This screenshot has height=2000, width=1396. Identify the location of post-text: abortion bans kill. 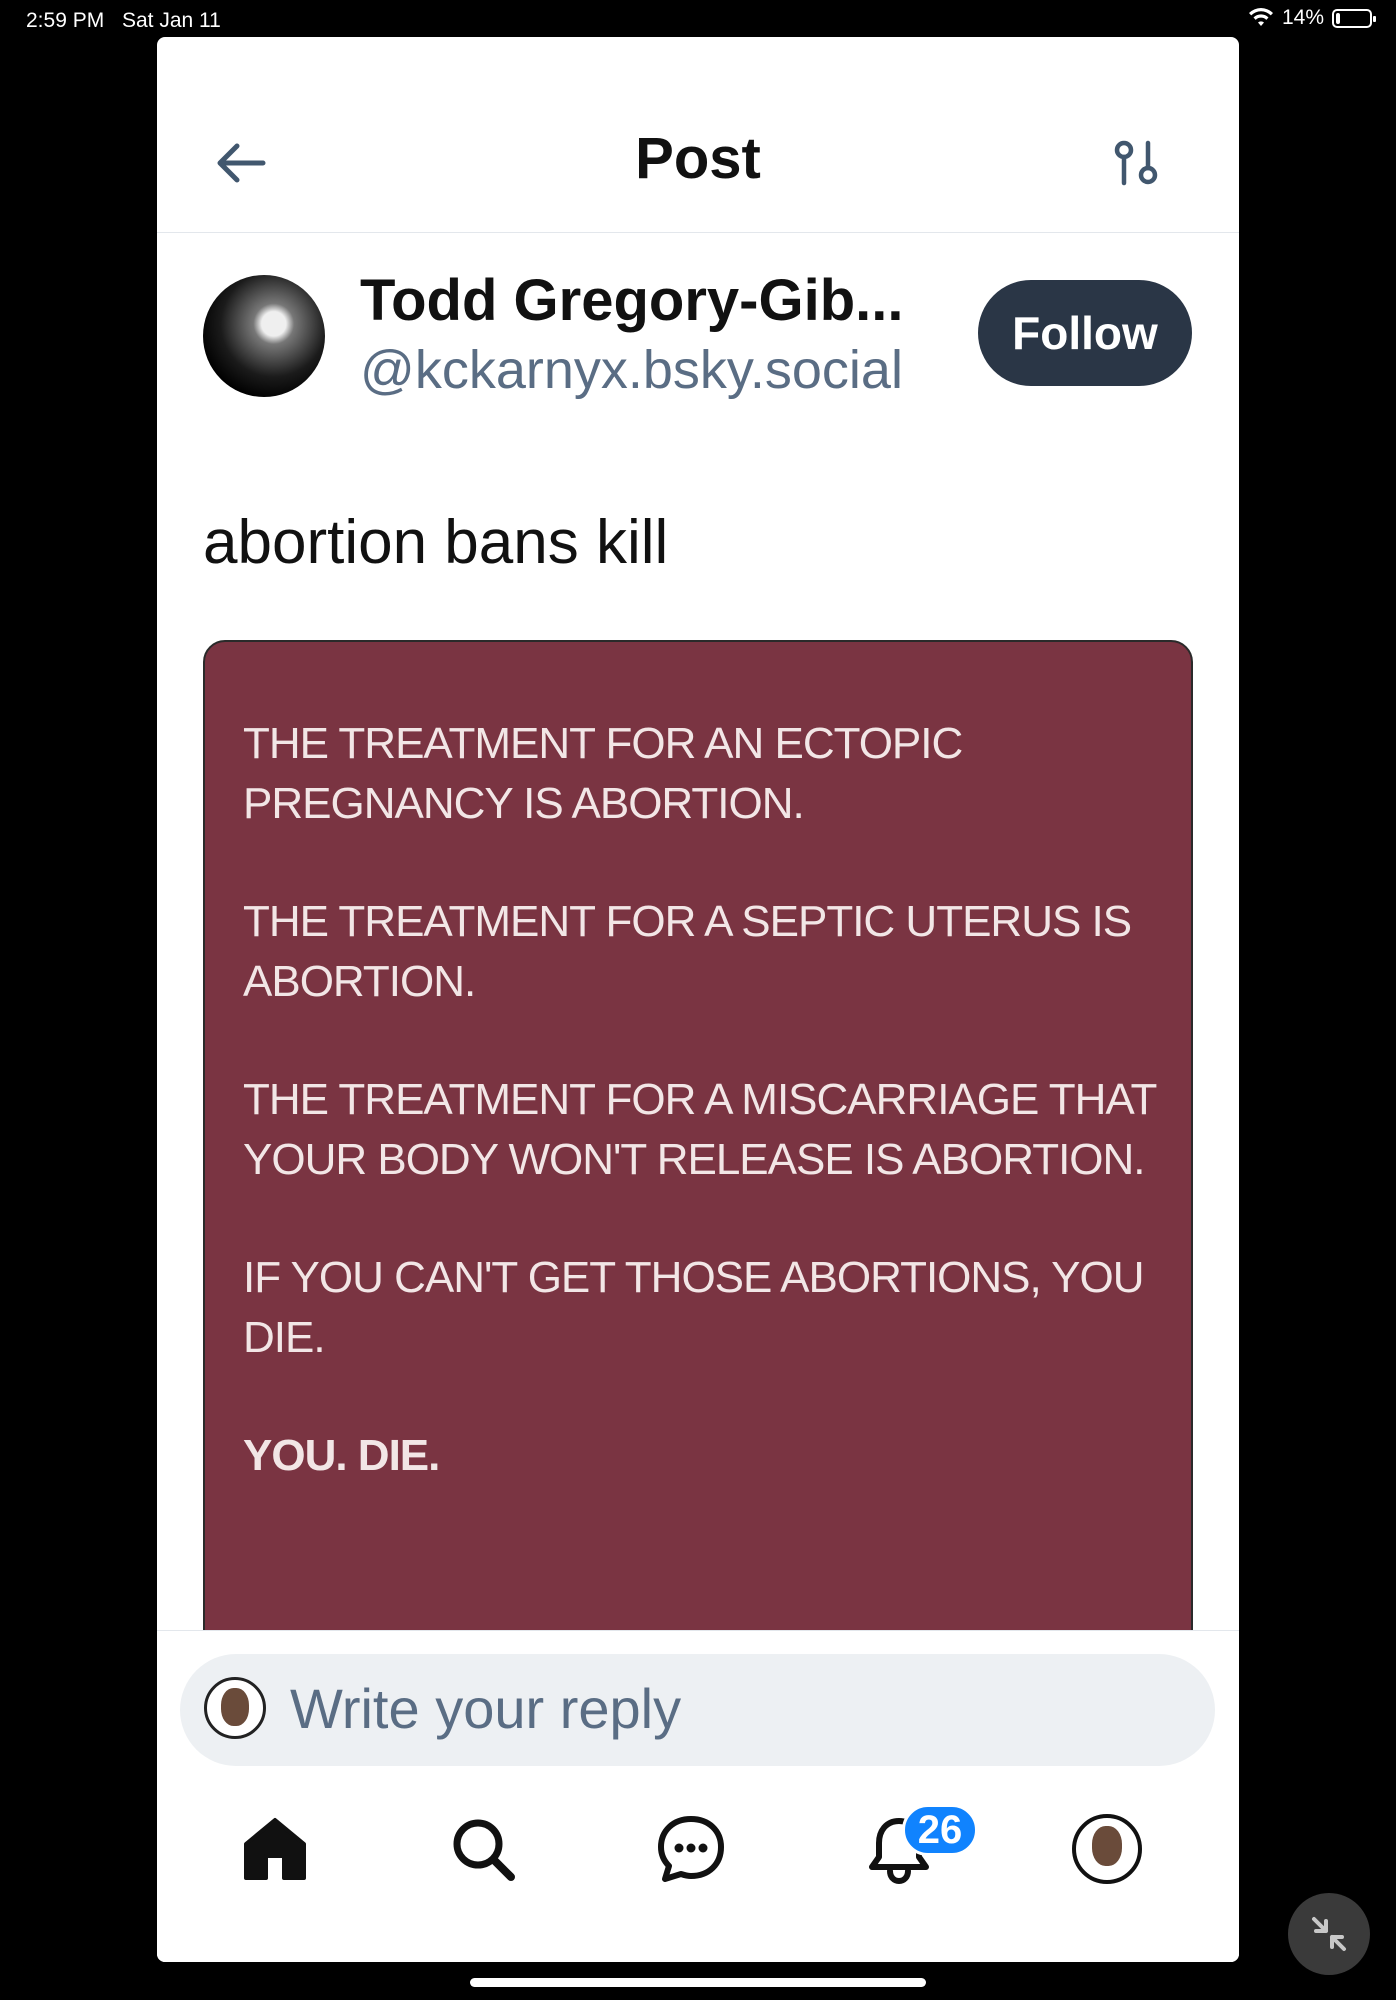
(436, 542).